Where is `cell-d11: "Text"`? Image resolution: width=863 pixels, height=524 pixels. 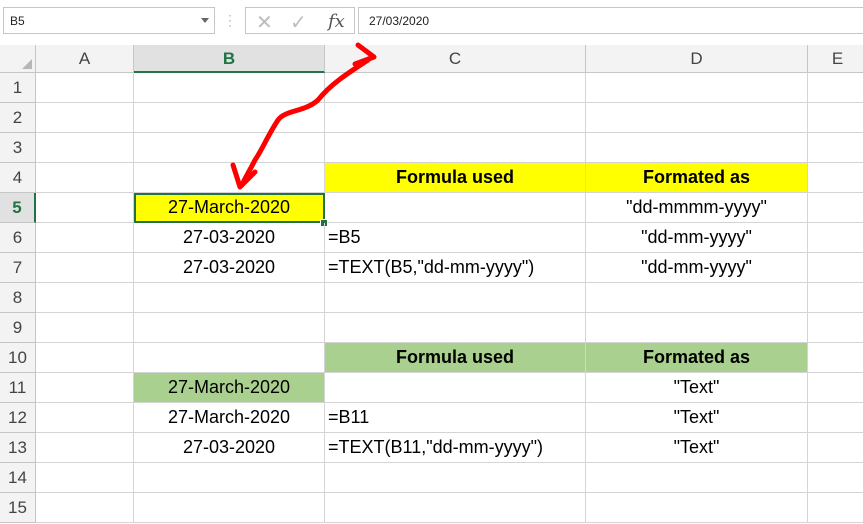 cell-d11: "Text" is located at coordinates (697, 388).